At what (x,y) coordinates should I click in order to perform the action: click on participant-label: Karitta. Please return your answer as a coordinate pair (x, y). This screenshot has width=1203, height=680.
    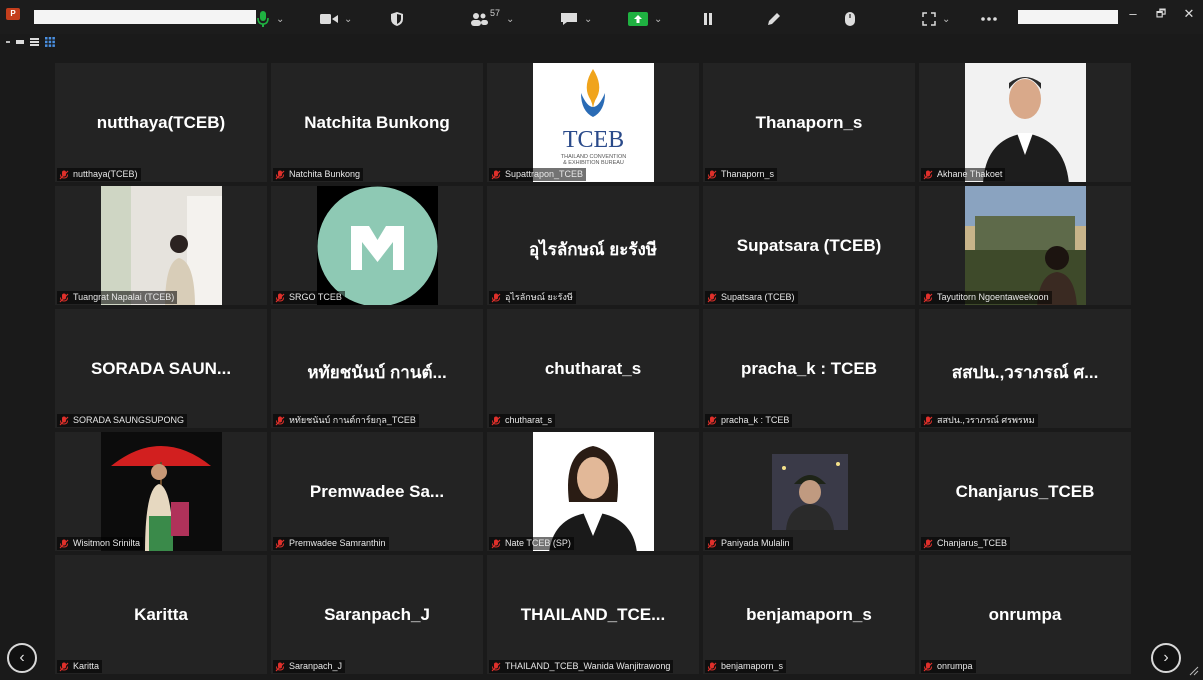
    Looking at the image, I should click on (80, 666).